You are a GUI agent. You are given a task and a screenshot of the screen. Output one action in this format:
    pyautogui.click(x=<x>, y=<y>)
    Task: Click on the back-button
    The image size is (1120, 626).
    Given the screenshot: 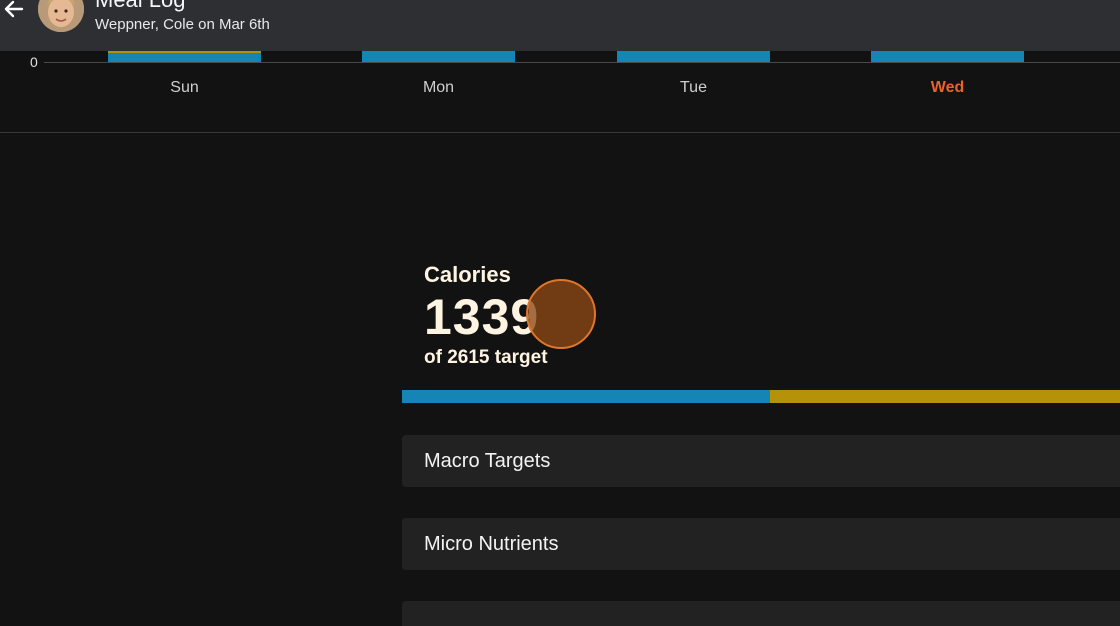 What is the action you would take?
    pyautogui.click(x=14, y=12)
    